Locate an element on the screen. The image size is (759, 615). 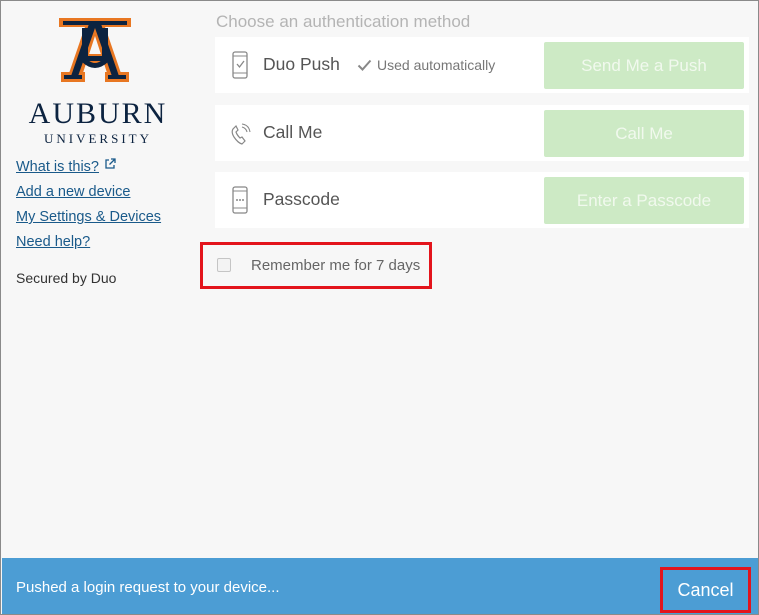
external-link-icon is located at coordinates (110, 163).